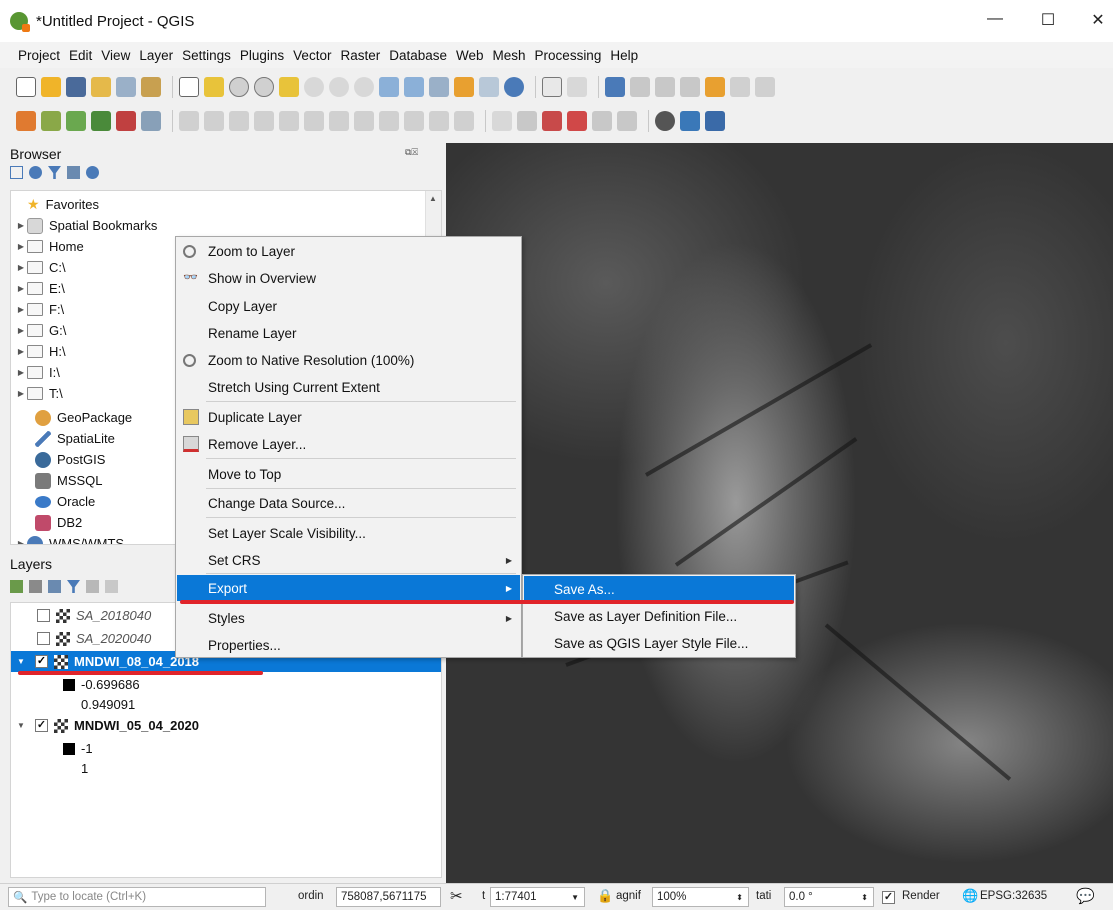  Describe the element at coordinates (339, 121) in the screenshot. I see `delete-selected-icon` at that location.